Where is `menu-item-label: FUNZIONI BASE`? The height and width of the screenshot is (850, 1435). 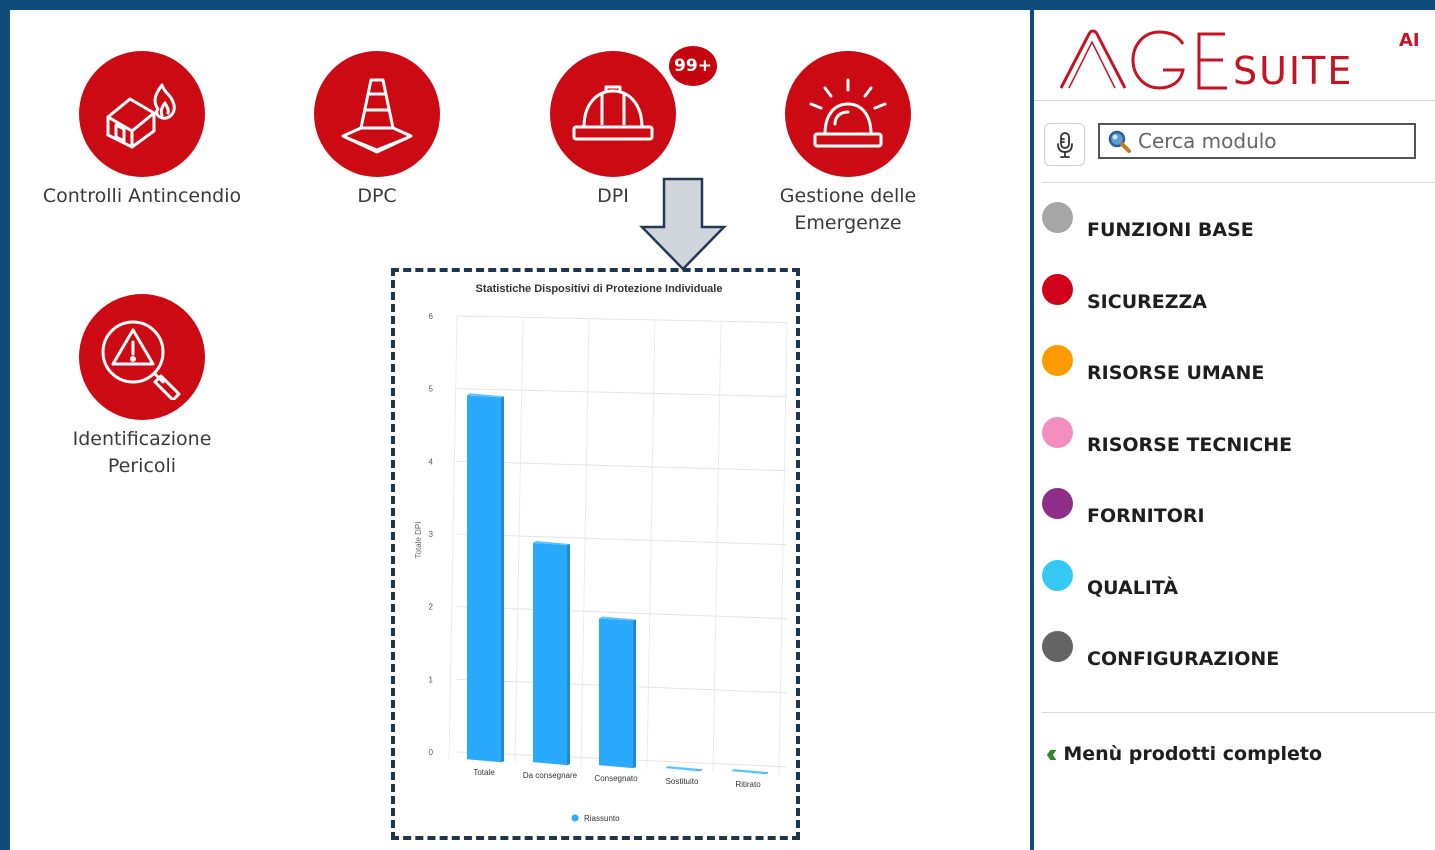 menu-item-label: FUNZIONI BASE is located at coordinates (1170, 229).